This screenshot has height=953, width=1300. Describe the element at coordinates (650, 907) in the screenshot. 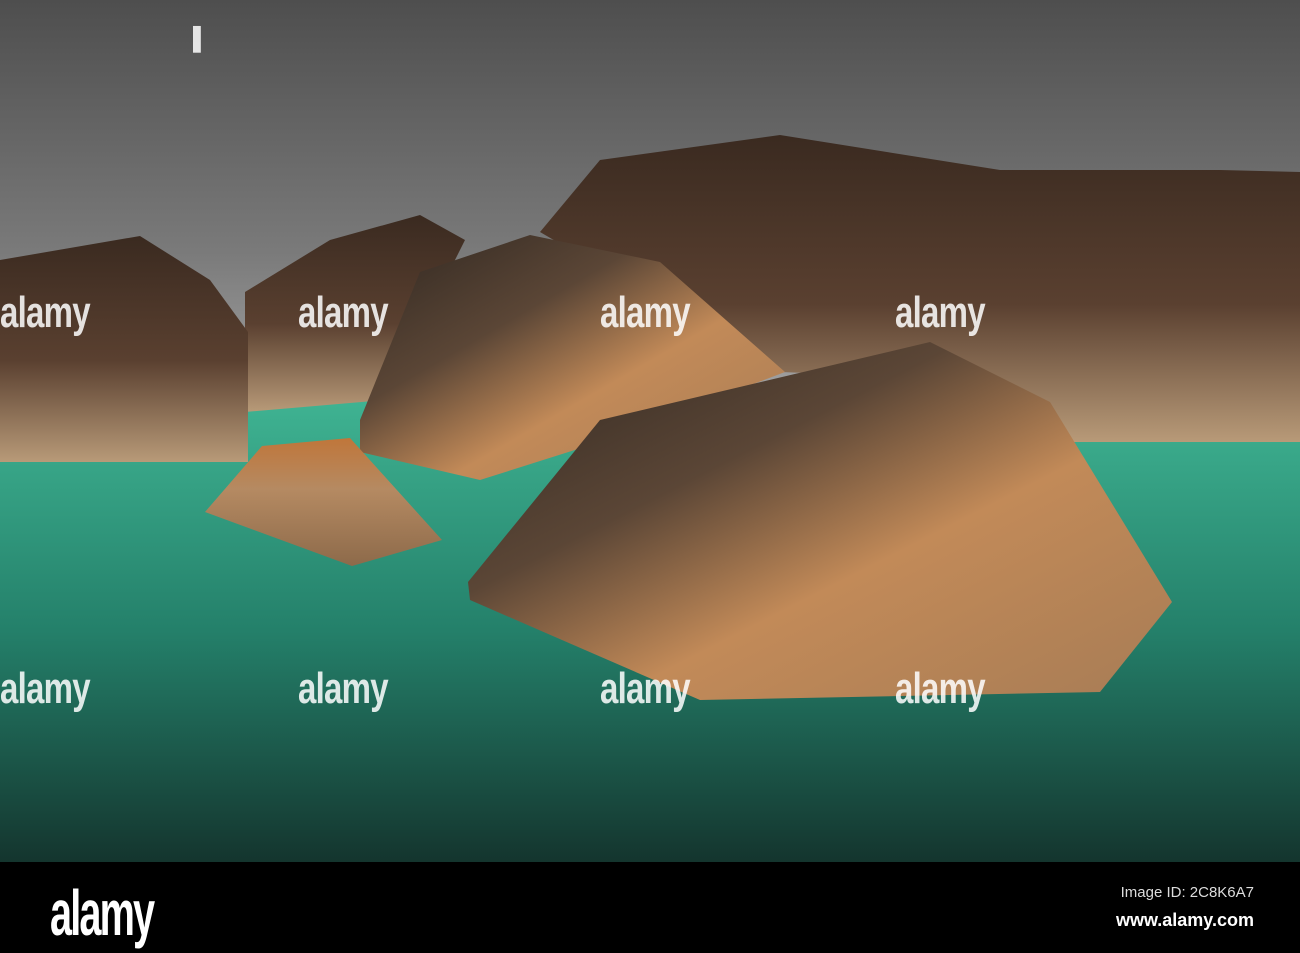

I see `footer-bar: alamy Image ID: 2C8K6A7 www.alamy.com` at that location.